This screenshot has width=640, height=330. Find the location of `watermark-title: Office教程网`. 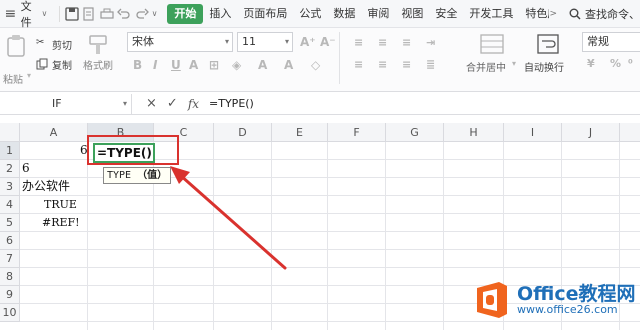

watermark-title: Office教程网 is located at coordinates (576, 294).